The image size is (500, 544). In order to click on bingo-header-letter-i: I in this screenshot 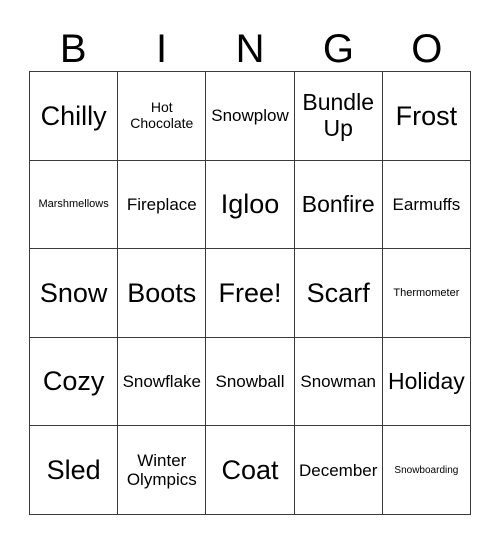, I will do `click(162, 49)`.